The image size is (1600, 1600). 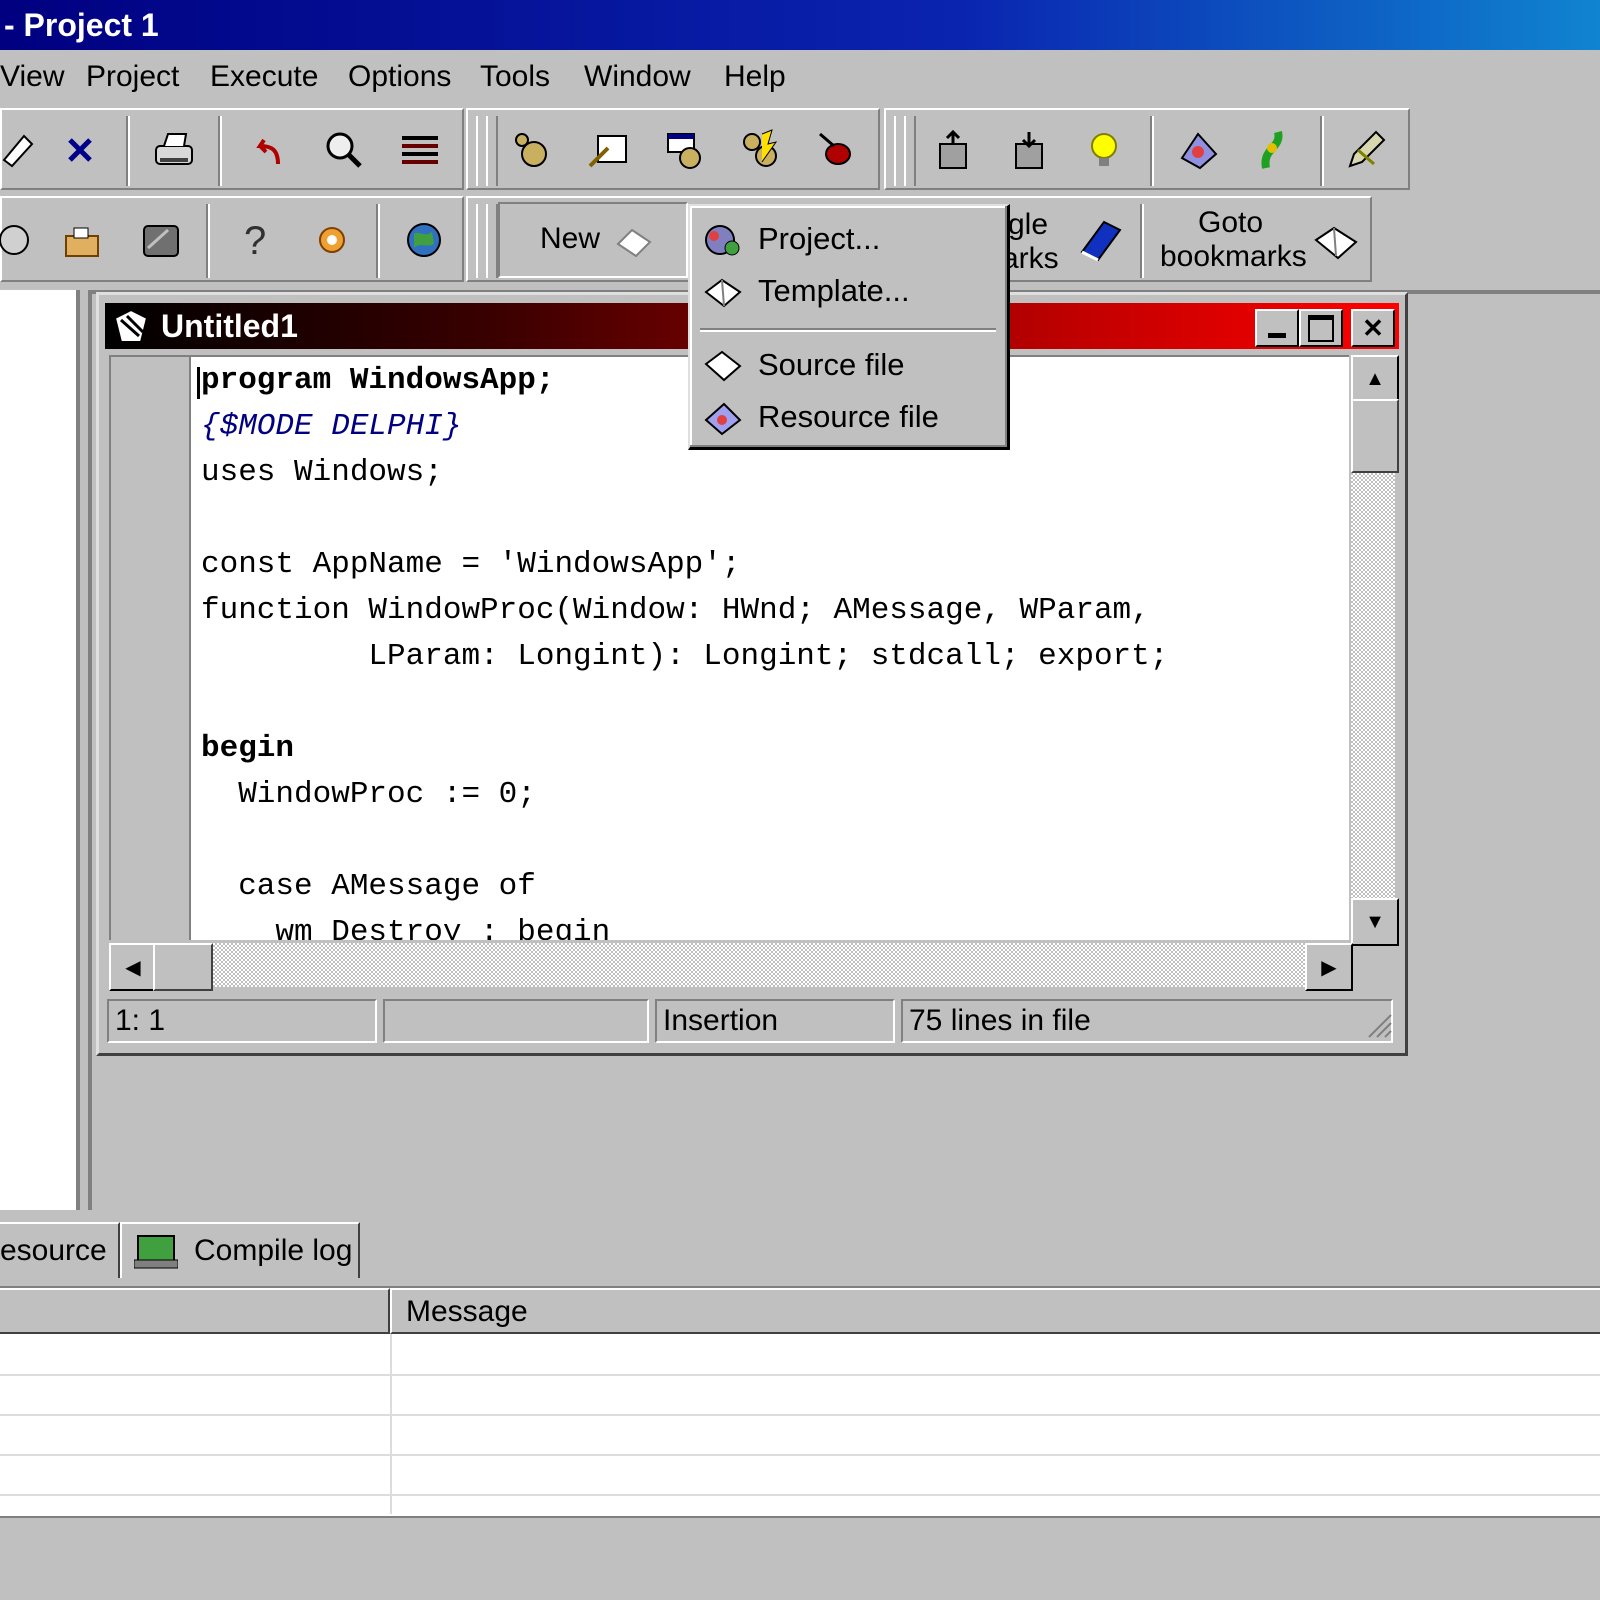 I want to click on scroll-down-button: ▼, so click(x=1375, y=922).